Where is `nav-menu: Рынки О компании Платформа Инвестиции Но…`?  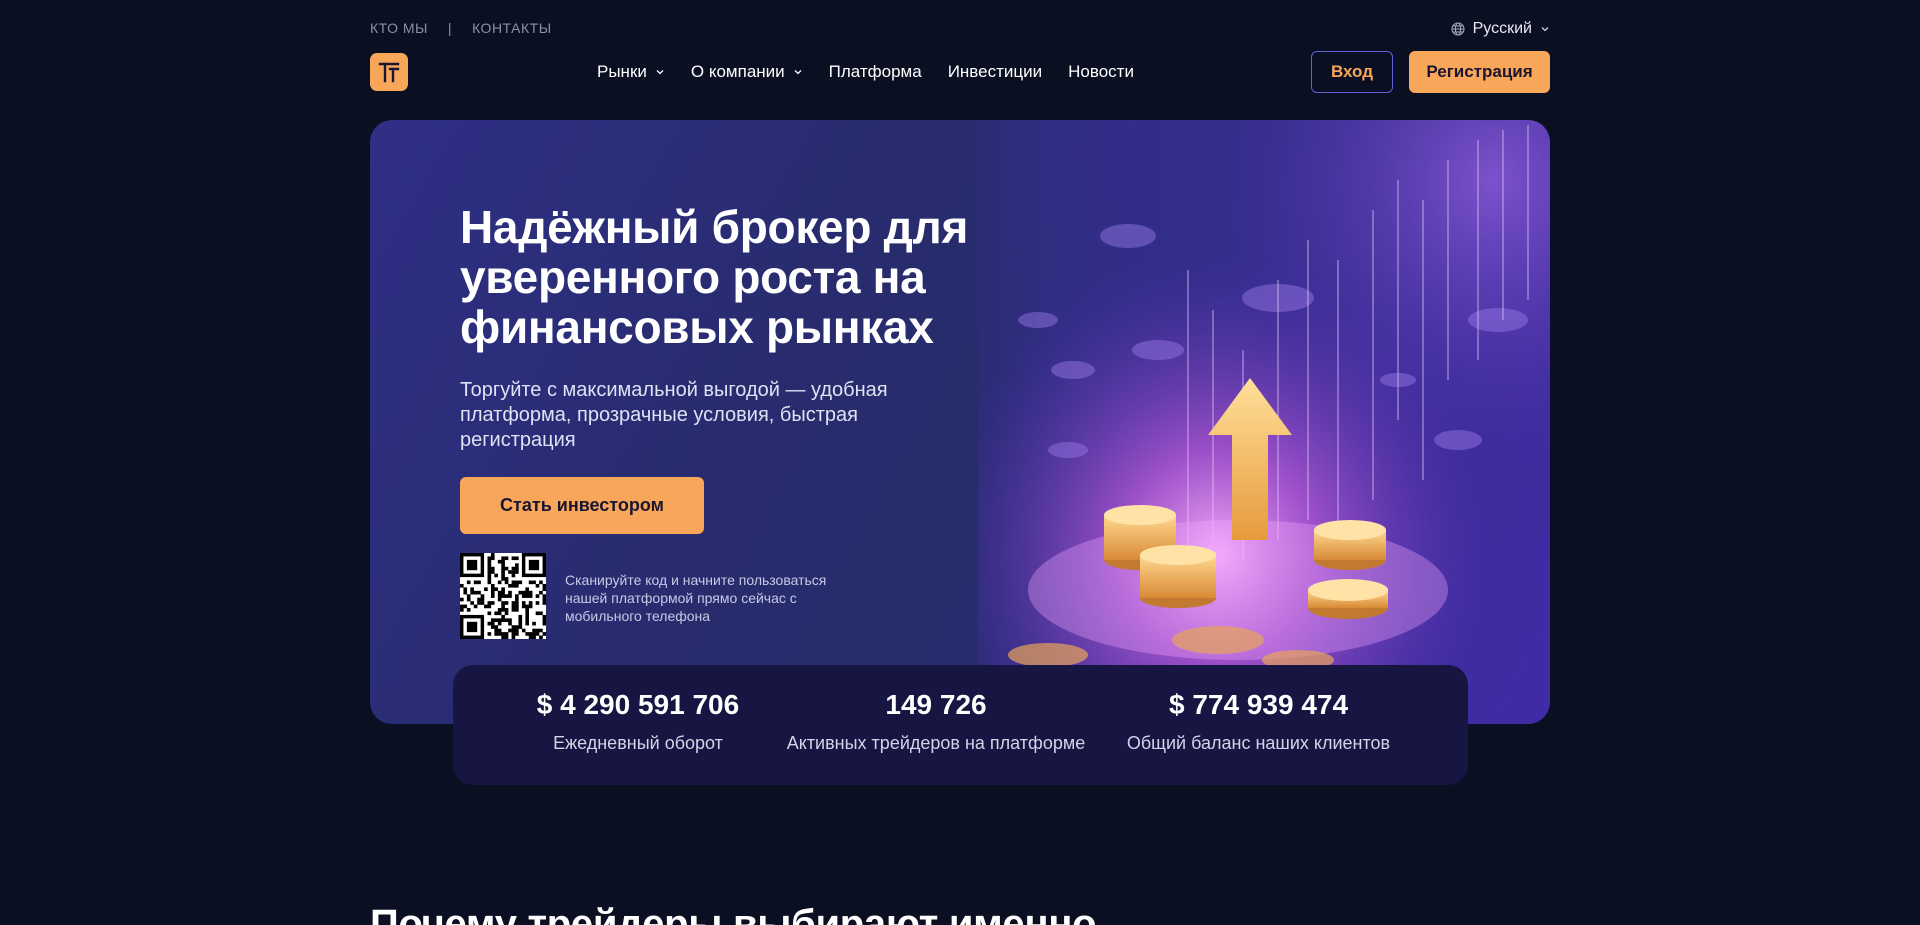
nav-menu: Рынки О компании Платформа Инвестиции Но… is located at coordinates (865, 72).